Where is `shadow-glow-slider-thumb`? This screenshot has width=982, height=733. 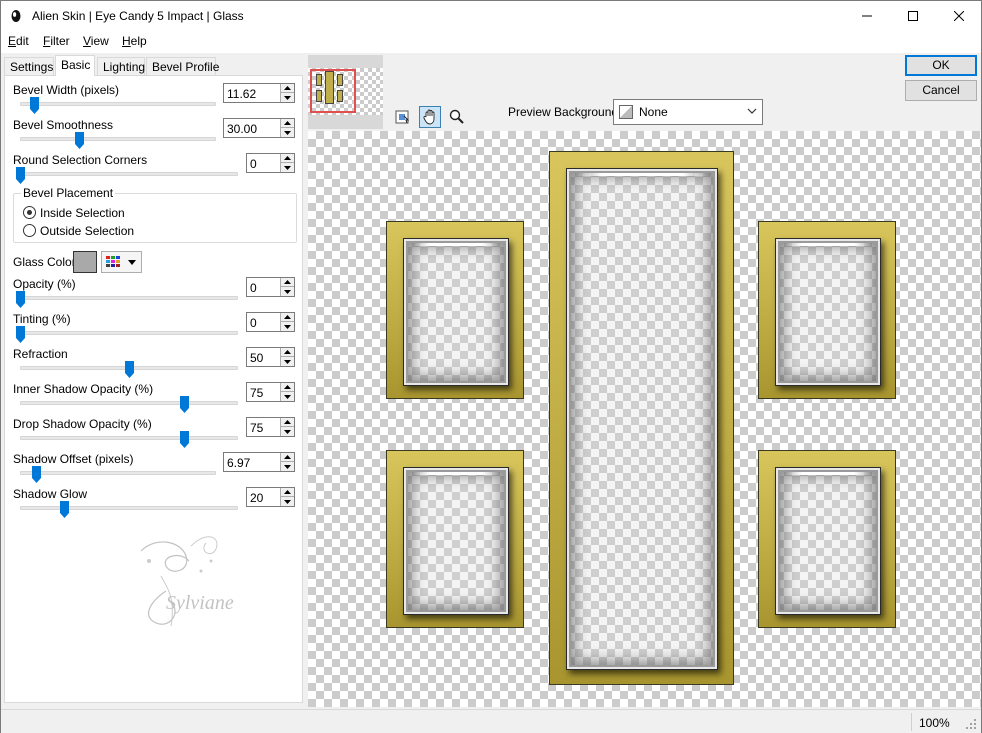
shadow-glow-slider-thumb is located at coordinates (64, 509).